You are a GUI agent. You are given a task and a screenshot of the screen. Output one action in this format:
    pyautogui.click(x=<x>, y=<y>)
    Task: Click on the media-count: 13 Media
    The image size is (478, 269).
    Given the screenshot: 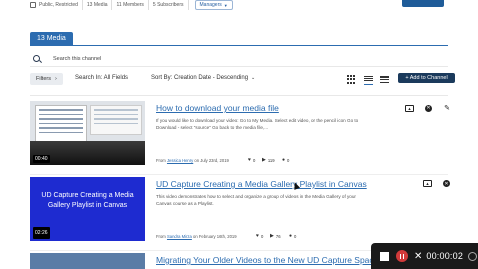 What is the action you would take?
    pyautogui.click(x=98, y=5)
    